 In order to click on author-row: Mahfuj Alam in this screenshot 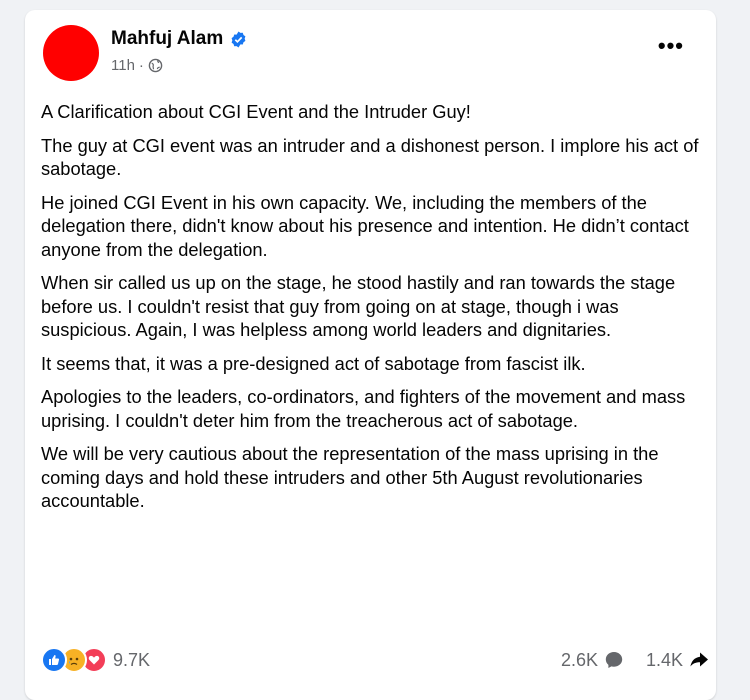, I will do `click(179, 39)`.